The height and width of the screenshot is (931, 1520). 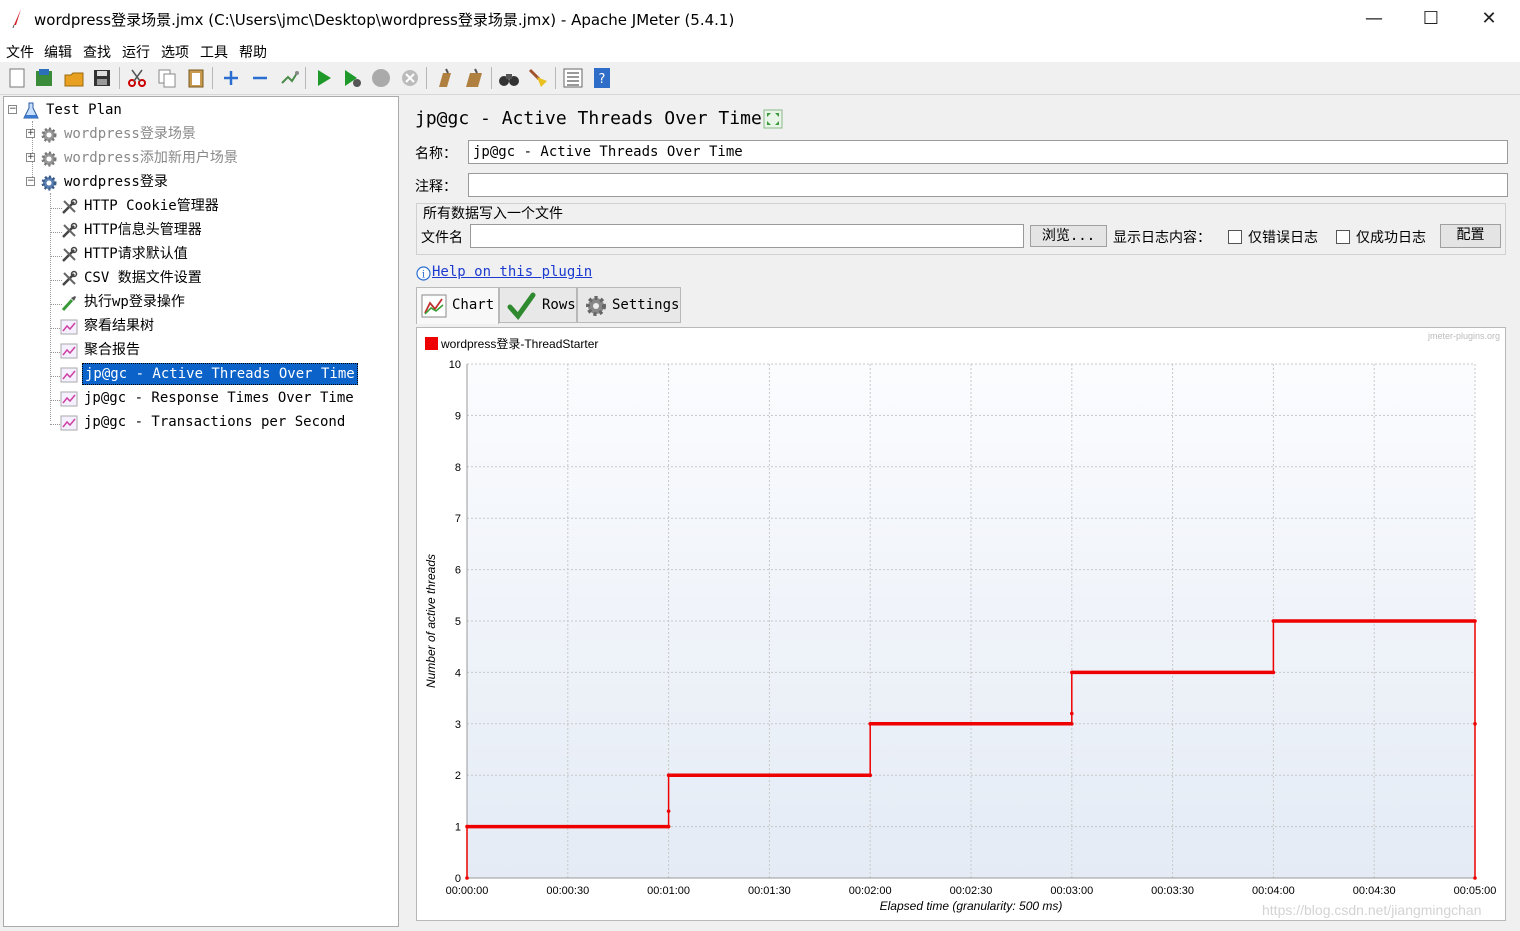 I want to click on panel-title: jp@gc - Active Threads Over Time, so click(x=588, y=118).